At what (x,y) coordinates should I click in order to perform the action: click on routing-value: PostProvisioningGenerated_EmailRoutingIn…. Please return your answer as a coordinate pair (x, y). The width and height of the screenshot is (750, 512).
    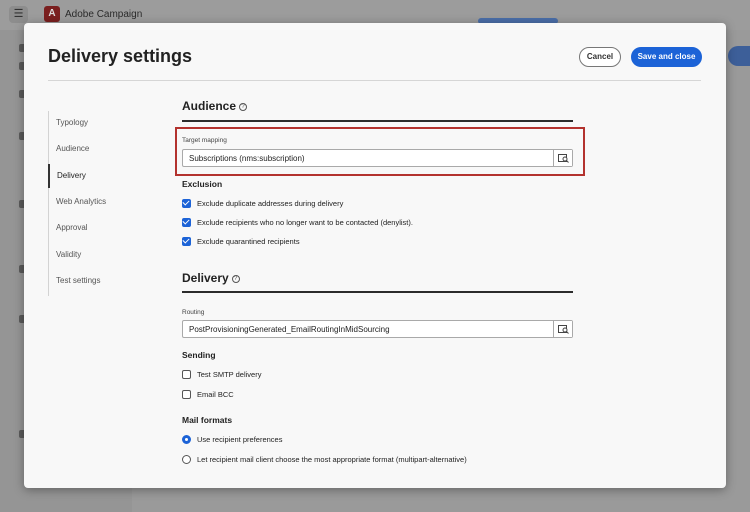
    Looking at the image, I should click on (289, 329).